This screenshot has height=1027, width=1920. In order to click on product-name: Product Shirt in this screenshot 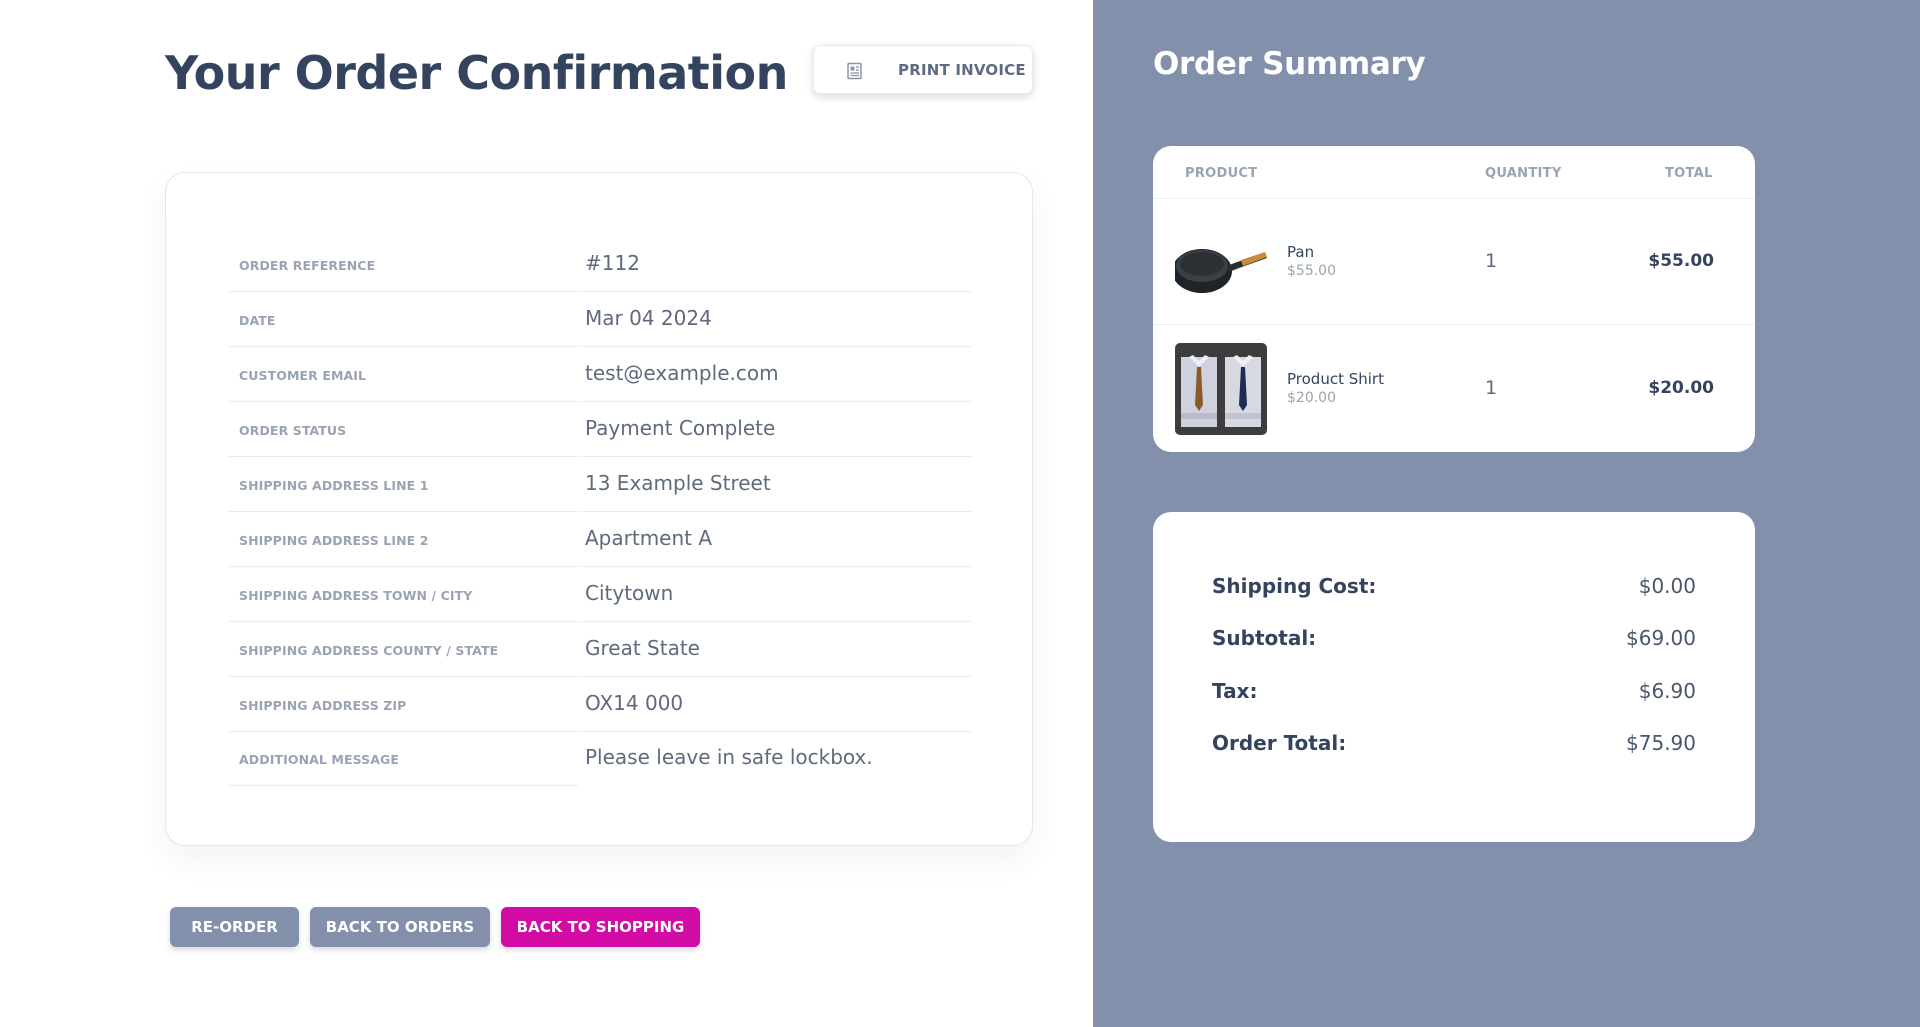, I will do `click(1335, 379)`.